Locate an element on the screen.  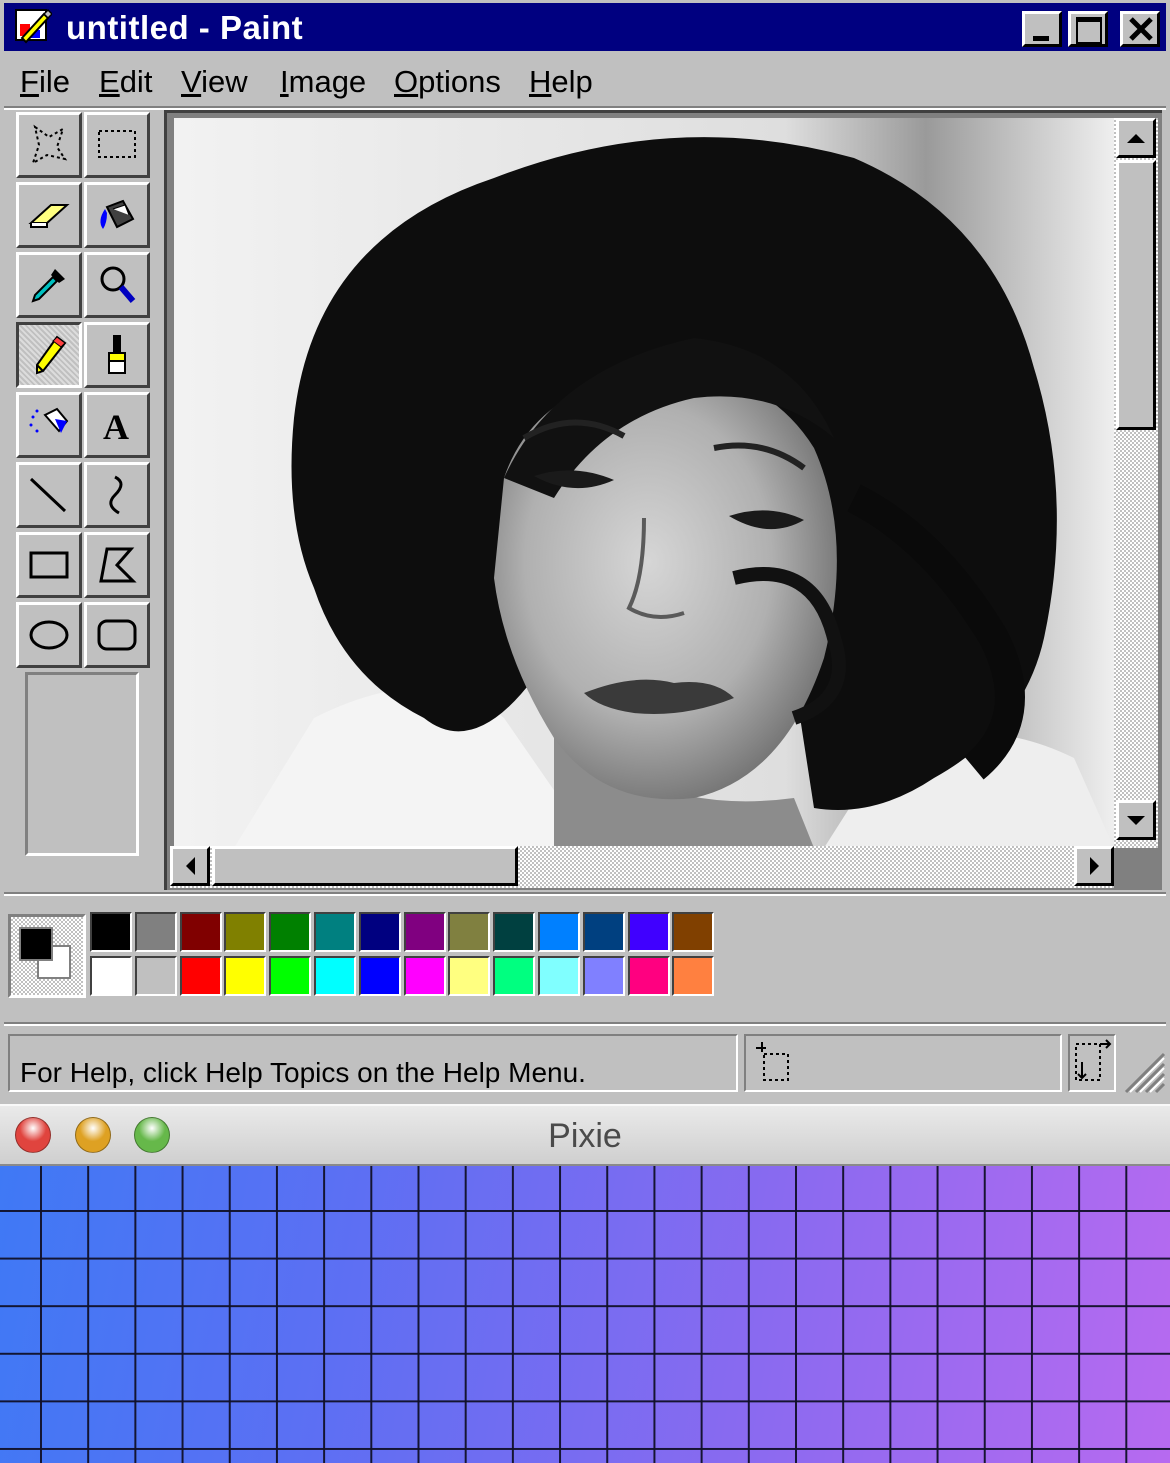
horizontal-scroll-thumb is located at coordinates (365, 866).